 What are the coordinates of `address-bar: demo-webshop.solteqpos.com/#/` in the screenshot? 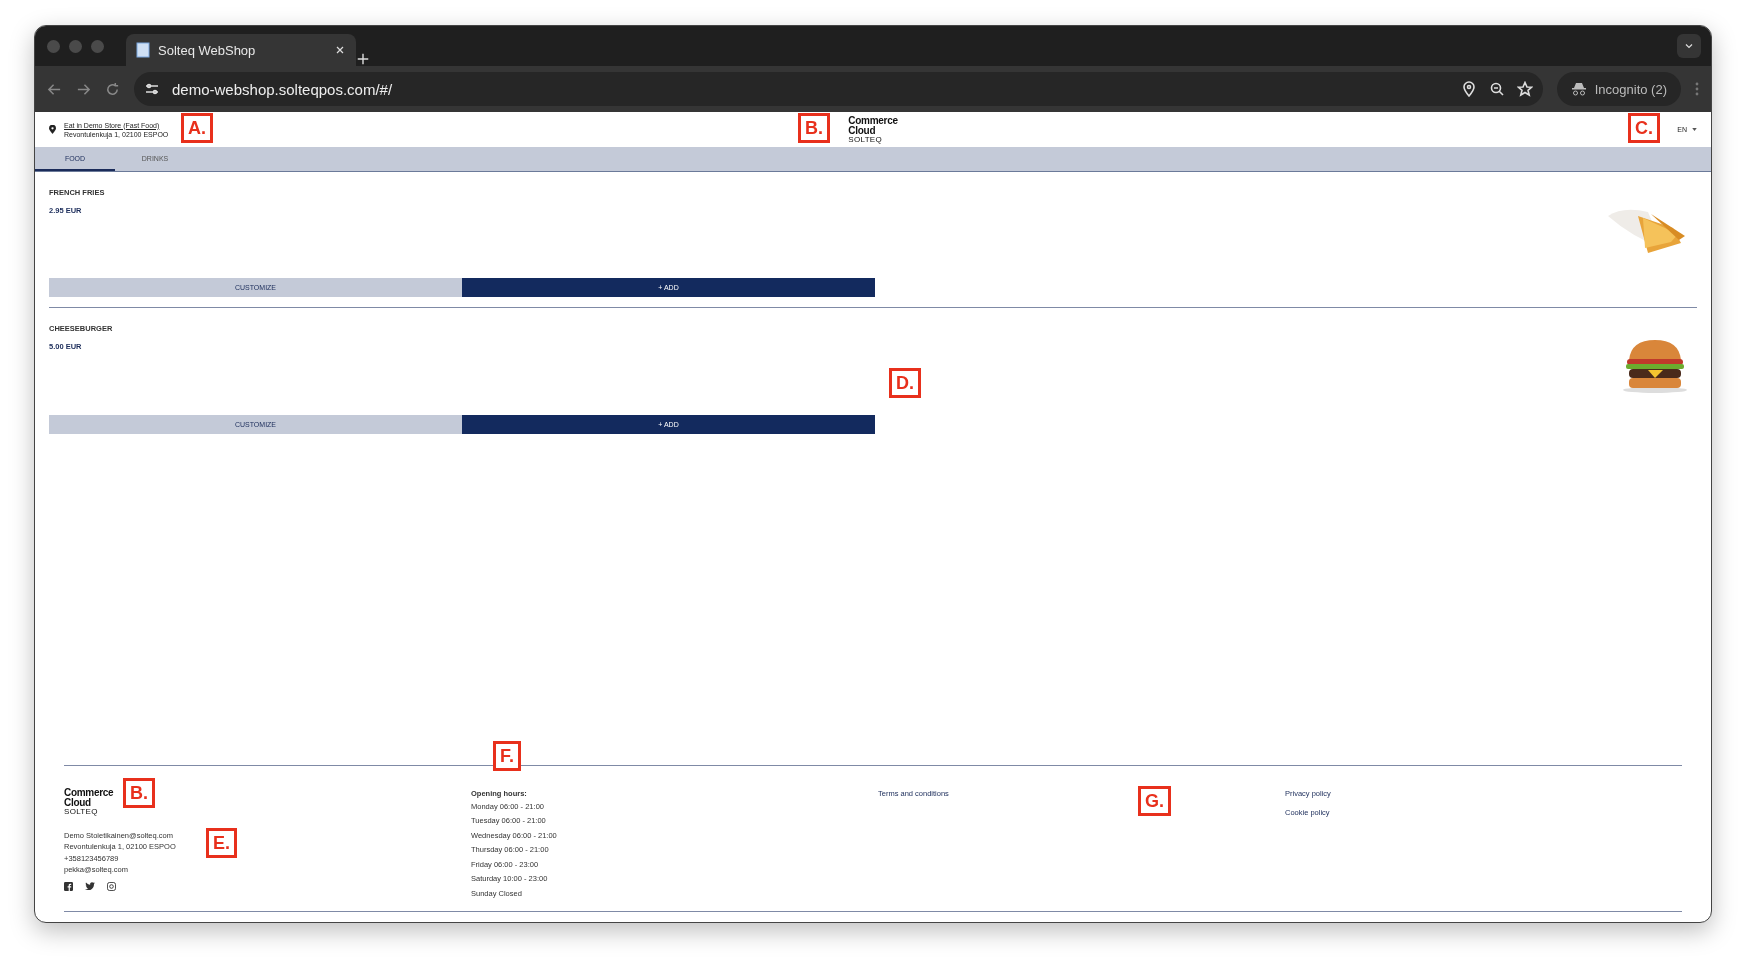 It's located at (838, 89).